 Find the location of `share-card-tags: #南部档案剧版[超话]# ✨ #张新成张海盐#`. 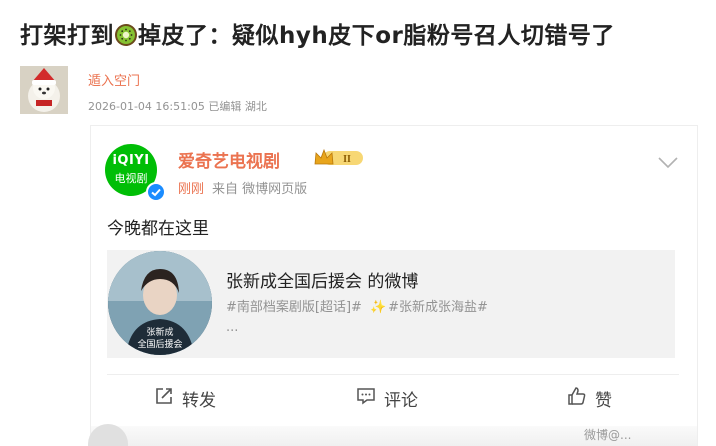

share-card-tags: #南部档案剧版[超话]# ✨ #张新成张海盐# is located at coordinates (357, 305).